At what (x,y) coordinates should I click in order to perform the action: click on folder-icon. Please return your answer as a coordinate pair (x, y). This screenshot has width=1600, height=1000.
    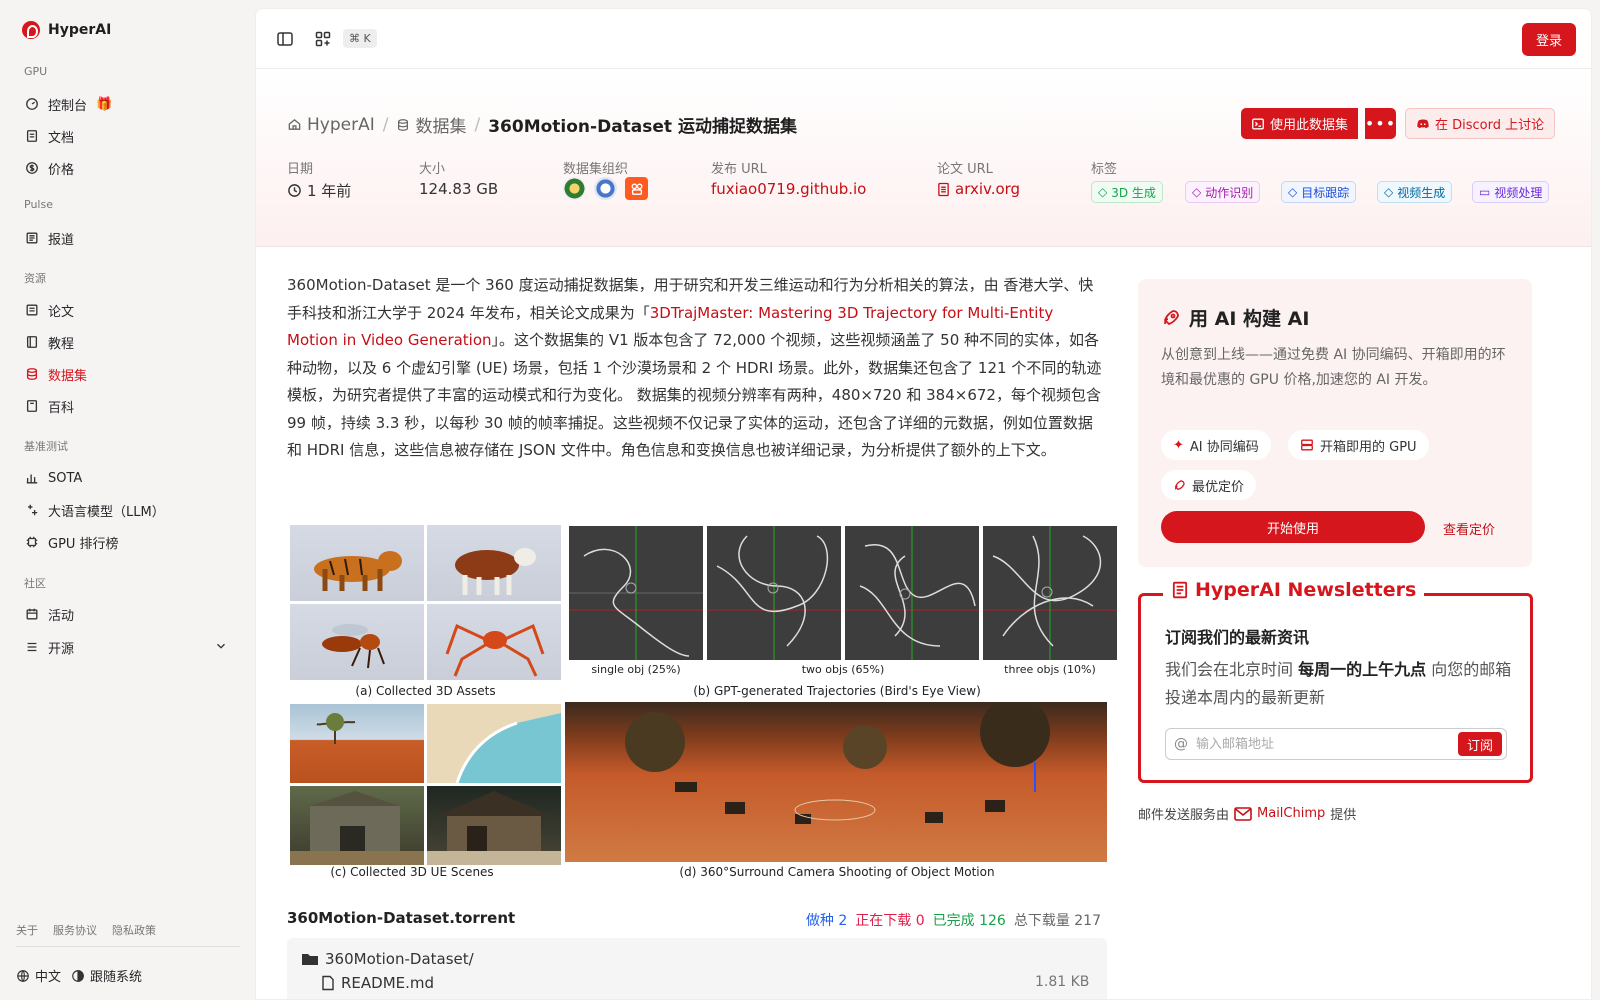
    Looking at the image, I should click on (310, 959).